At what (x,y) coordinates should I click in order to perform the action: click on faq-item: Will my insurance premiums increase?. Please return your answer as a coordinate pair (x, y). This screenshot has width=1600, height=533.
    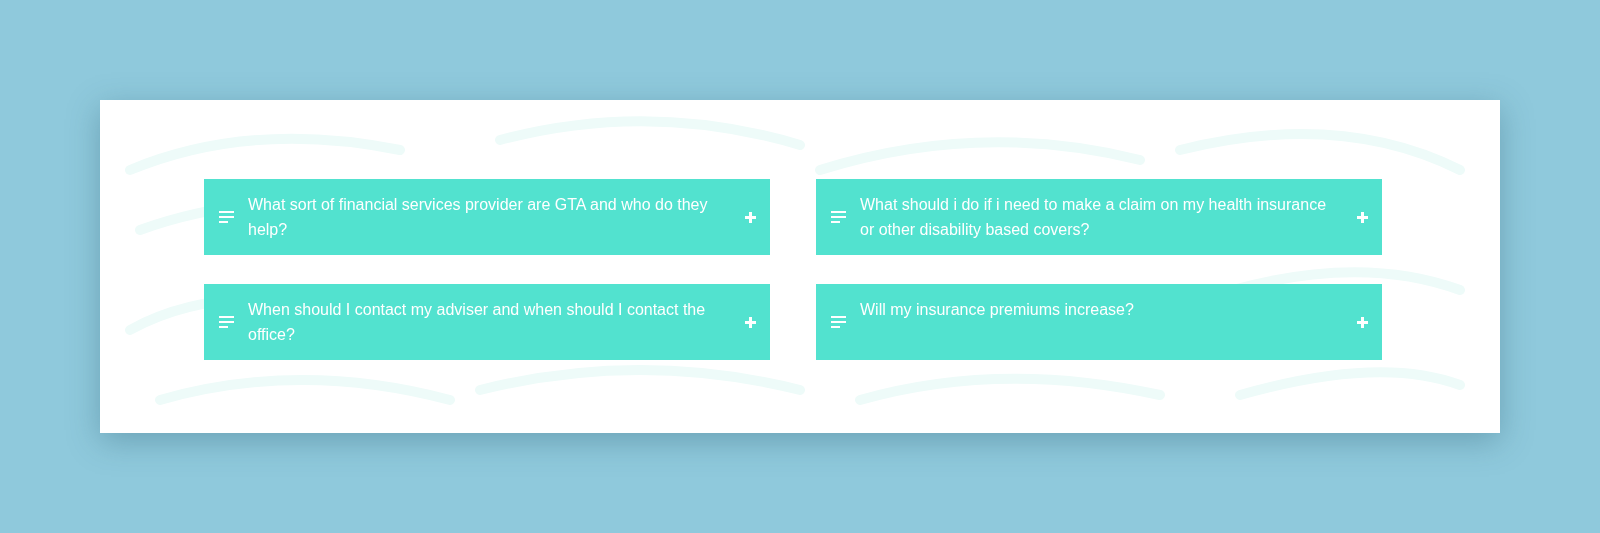
    Looking at the image, I should click on (1099, 322).